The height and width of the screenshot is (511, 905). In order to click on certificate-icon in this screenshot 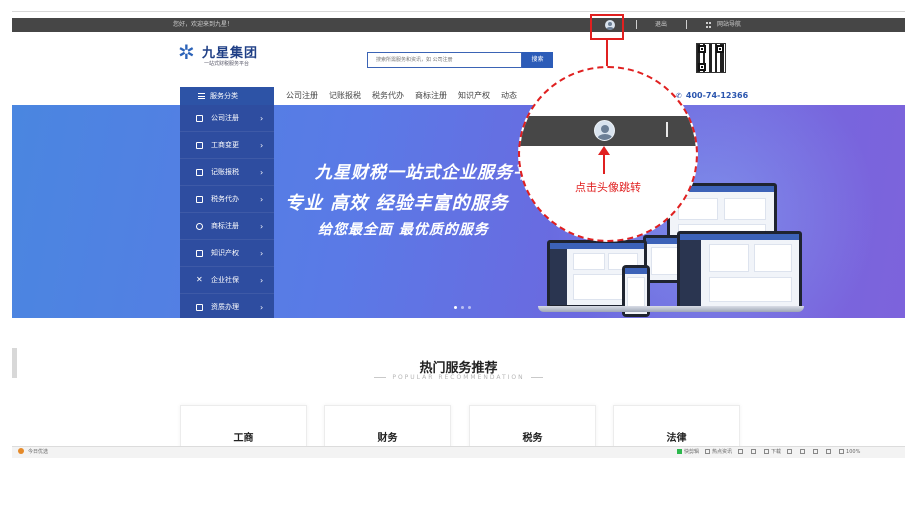, I will do `click(199, 307)`.